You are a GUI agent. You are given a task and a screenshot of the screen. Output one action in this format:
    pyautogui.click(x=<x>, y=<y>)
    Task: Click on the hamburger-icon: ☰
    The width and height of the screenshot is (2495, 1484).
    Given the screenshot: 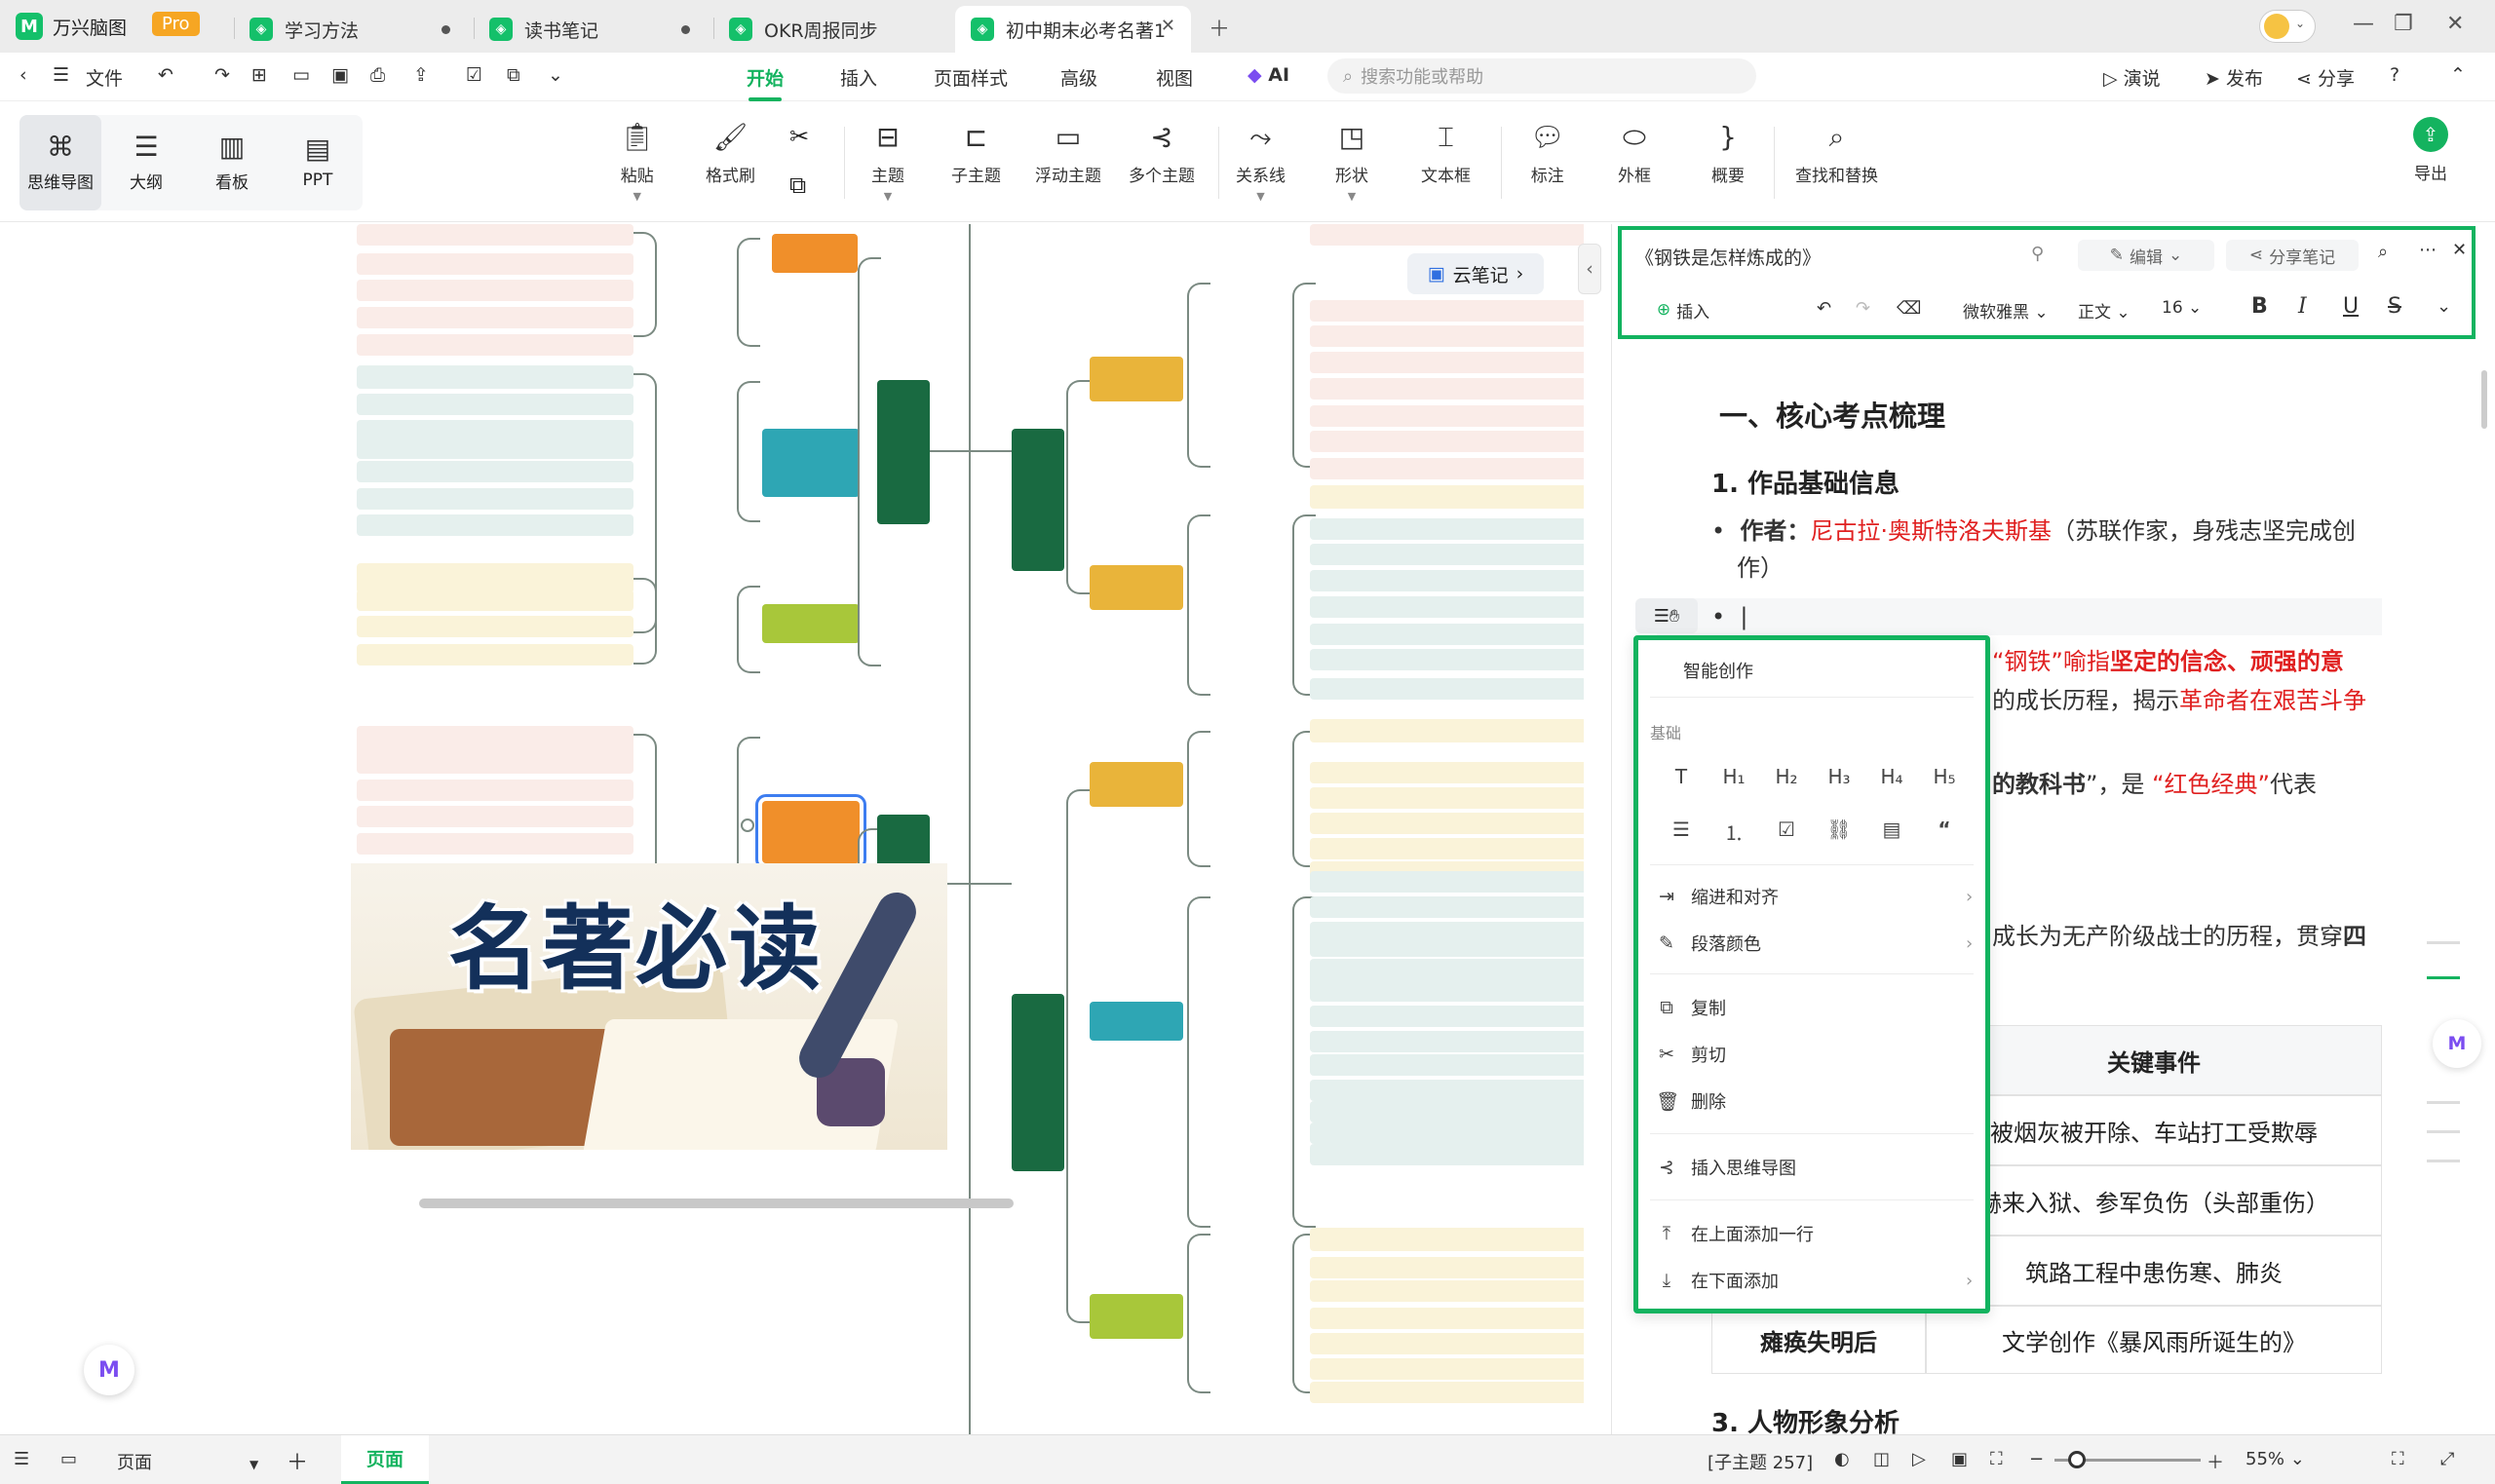 What is the action you would take?
    pyautogui.click(x=61, y=75)
    